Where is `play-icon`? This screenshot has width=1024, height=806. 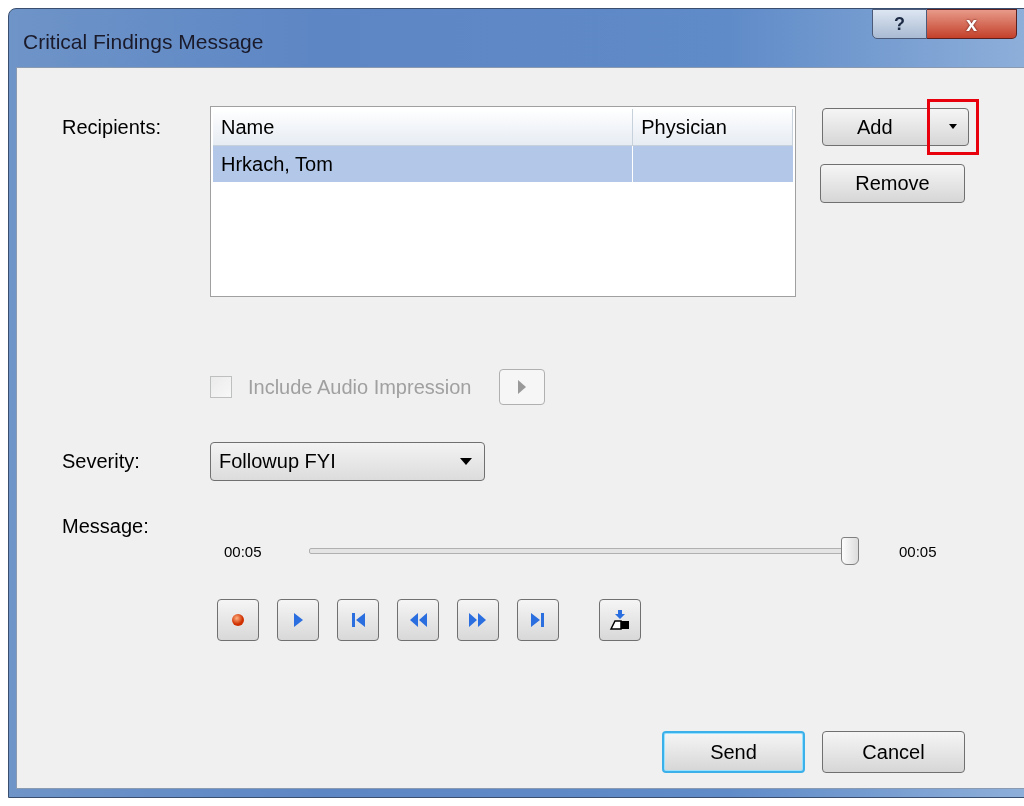
play-icon is located at coordinates (522, 387).